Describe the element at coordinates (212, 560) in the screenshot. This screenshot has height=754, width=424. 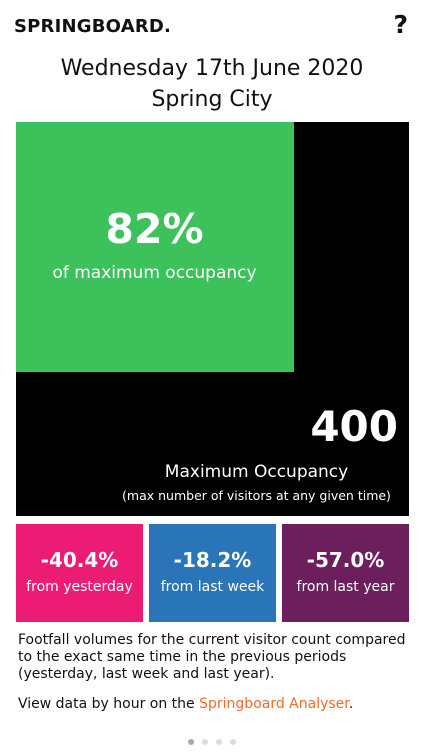
I see `comparison-value: -18.2%` at that location.